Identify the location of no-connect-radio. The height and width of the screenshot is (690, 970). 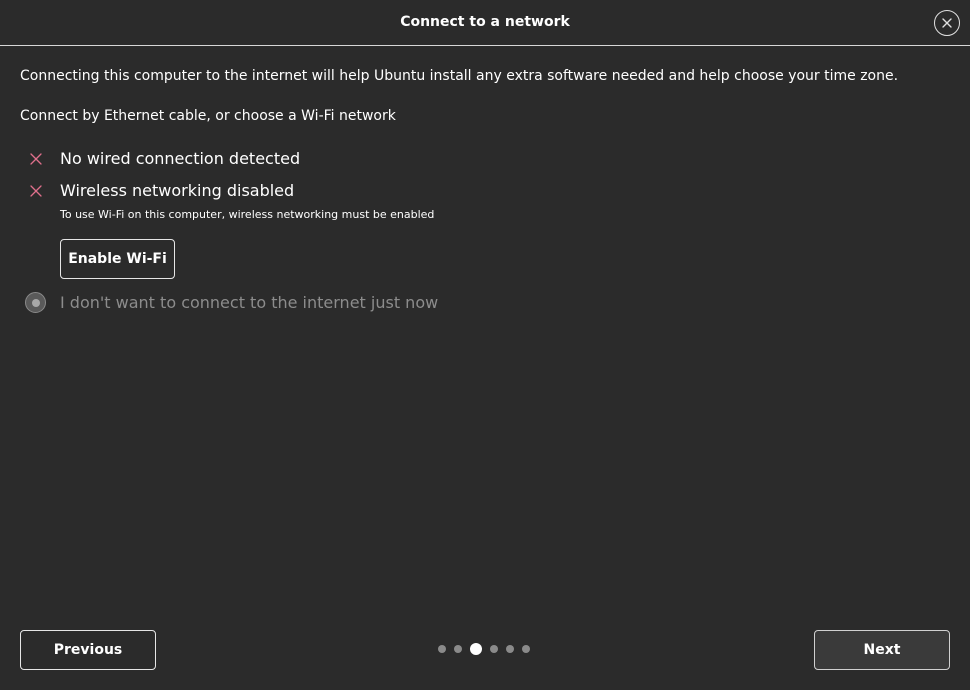
(35, 302).